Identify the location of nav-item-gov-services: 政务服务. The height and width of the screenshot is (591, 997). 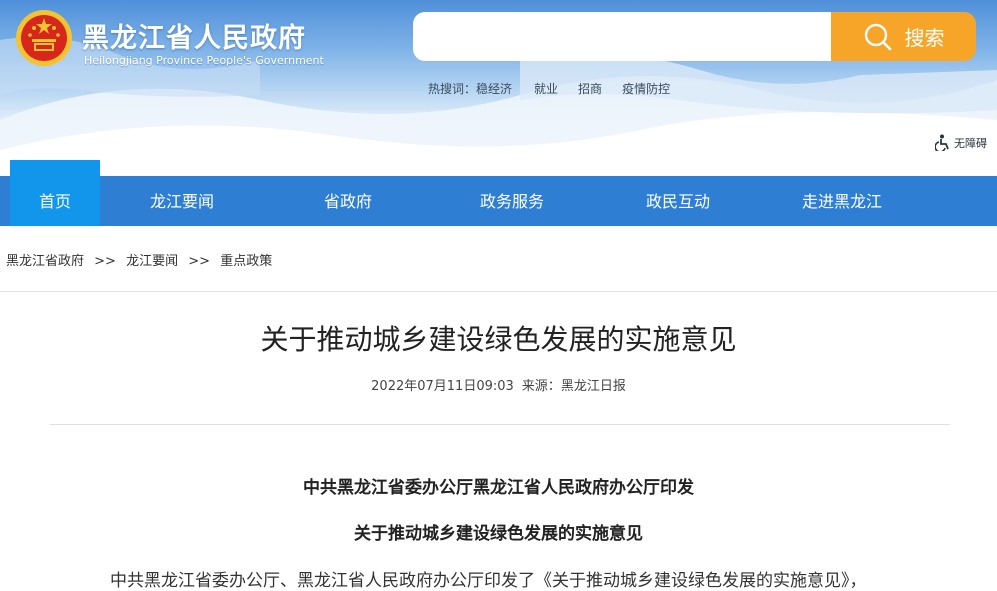
(512, 201).